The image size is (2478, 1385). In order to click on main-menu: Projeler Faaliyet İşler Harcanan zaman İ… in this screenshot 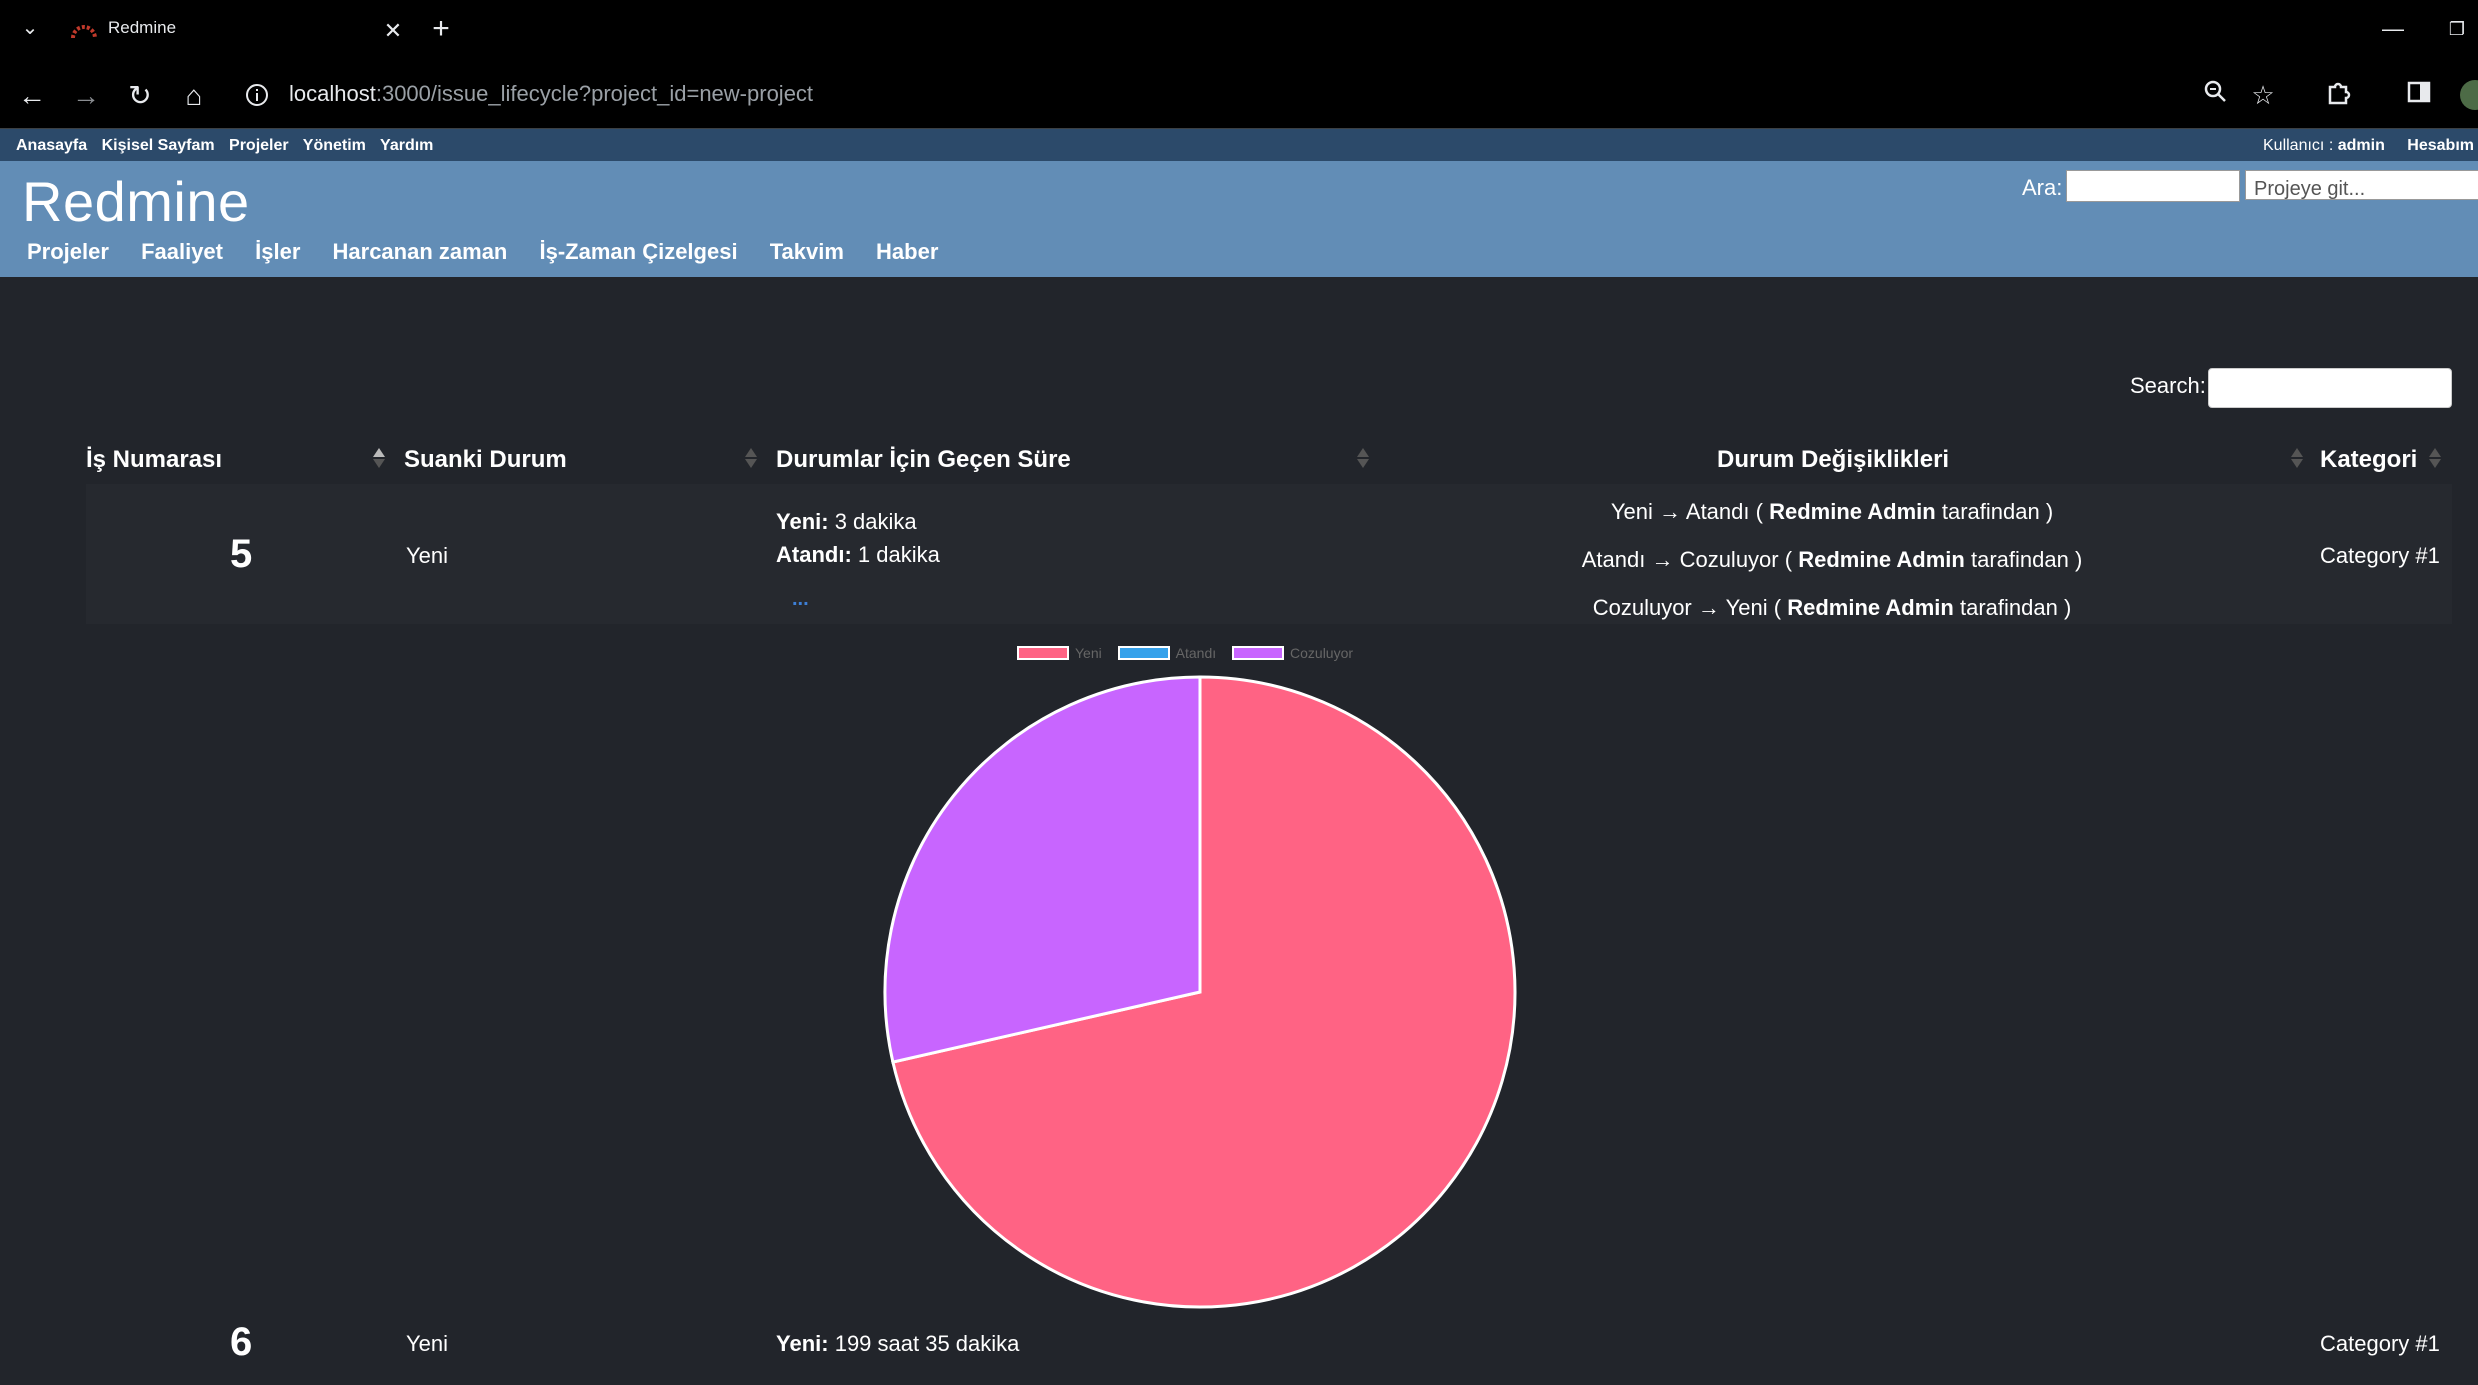, I will do `click(495, 252)`.